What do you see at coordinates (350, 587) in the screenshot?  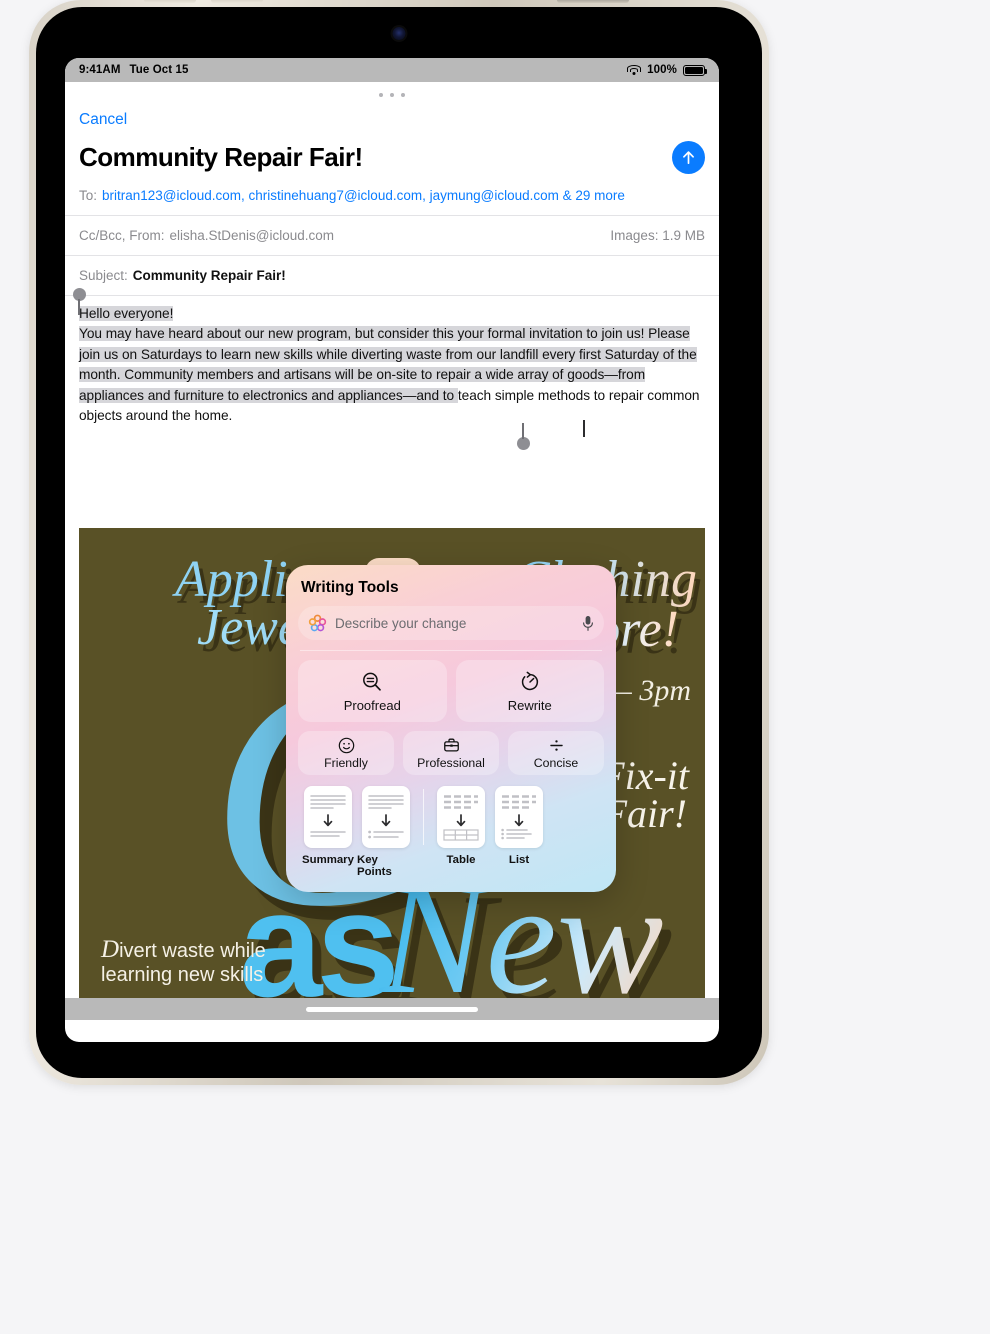 I see `writing-tools-title: Writing Tools` at bounding box center [350, 587].